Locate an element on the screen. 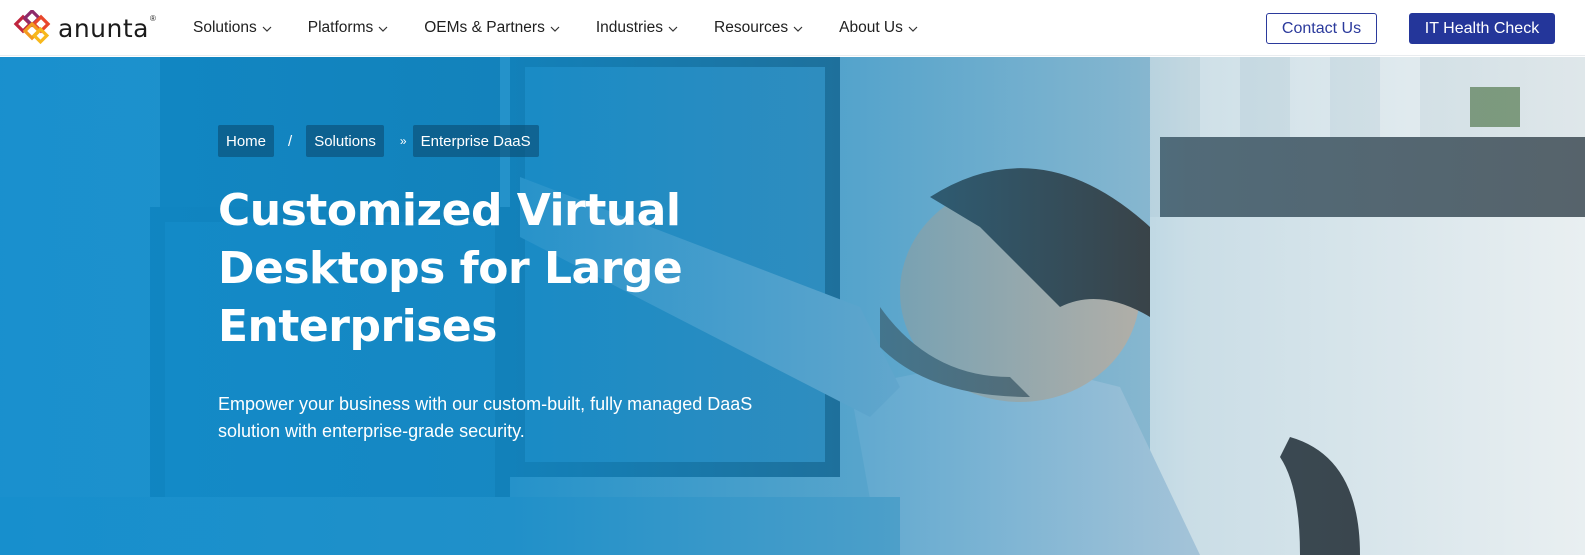  hero-title-line: Enterprises is located at coordinates (357, 326).